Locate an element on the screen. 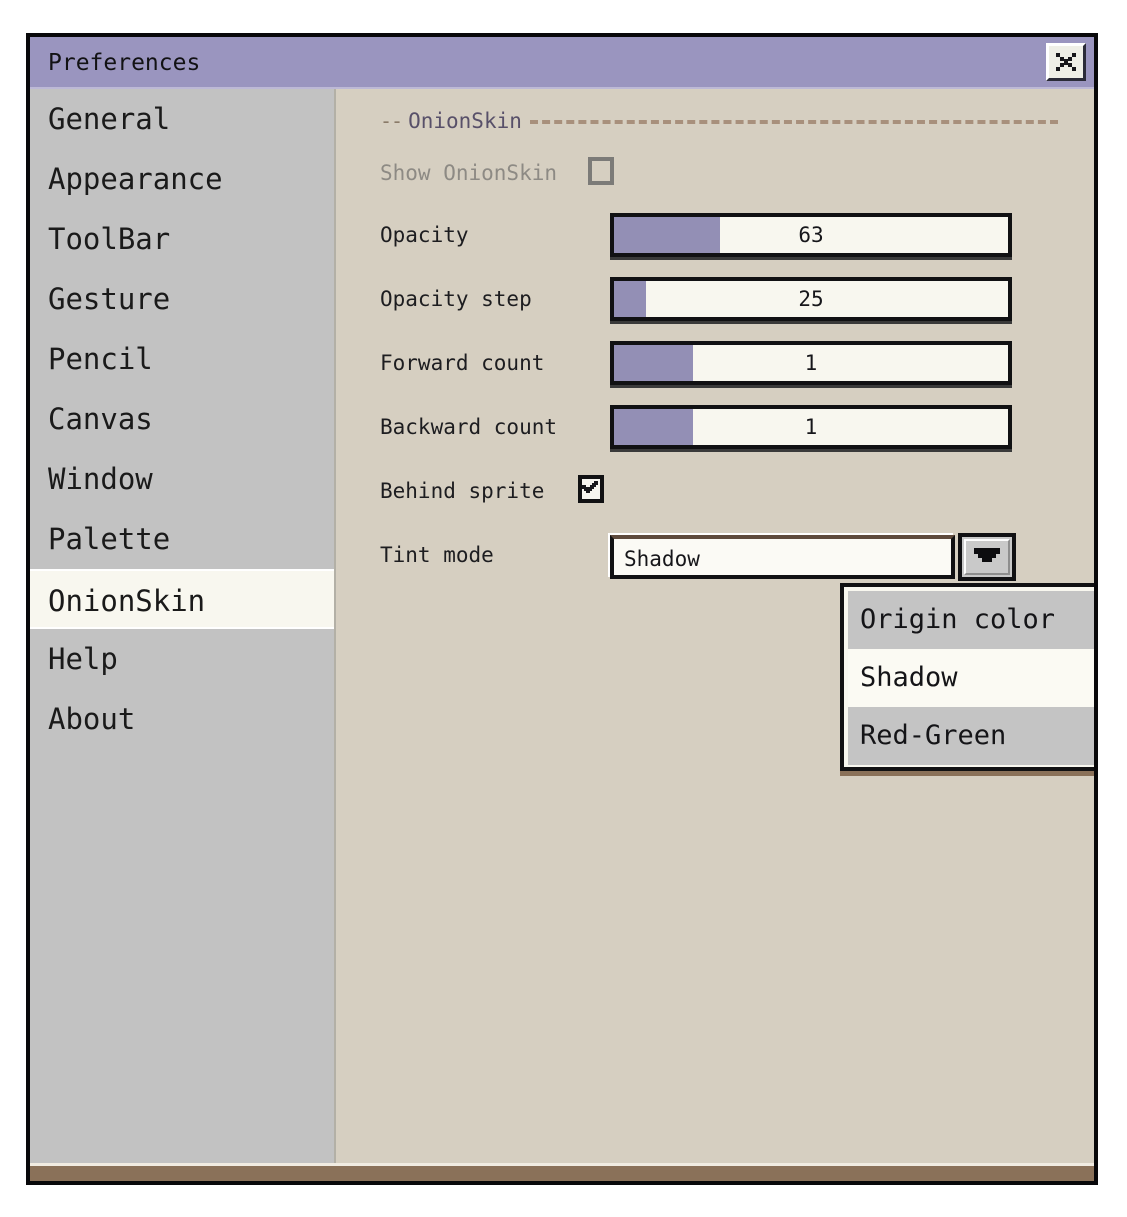 Image resolution: width=1127 pixels, height=1217 pixels. row-opacity: Opacity 63 is located at coordinates (722, 235).